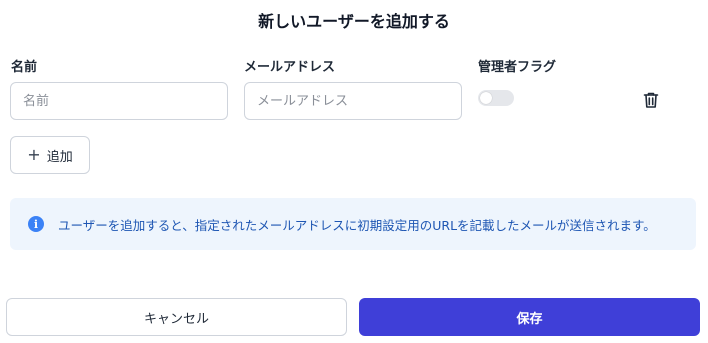  I want to click on name-input, so click(119, 101).